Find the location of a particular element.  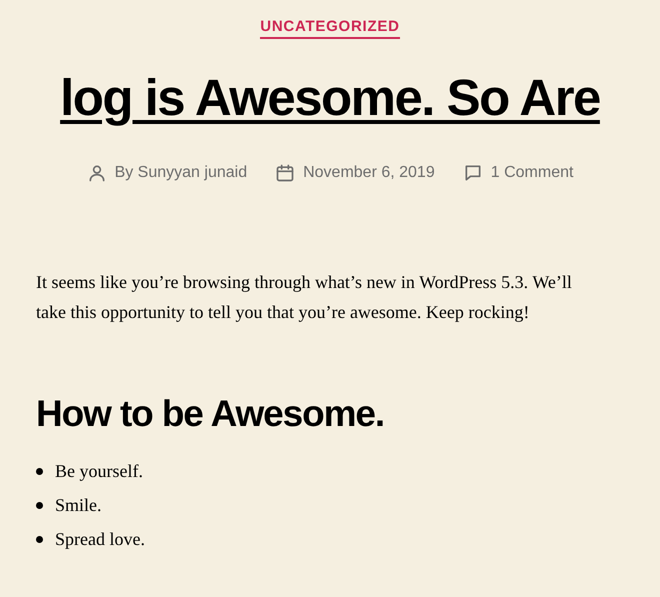

speech-bubble-icon is located at coordinates (472, 173).